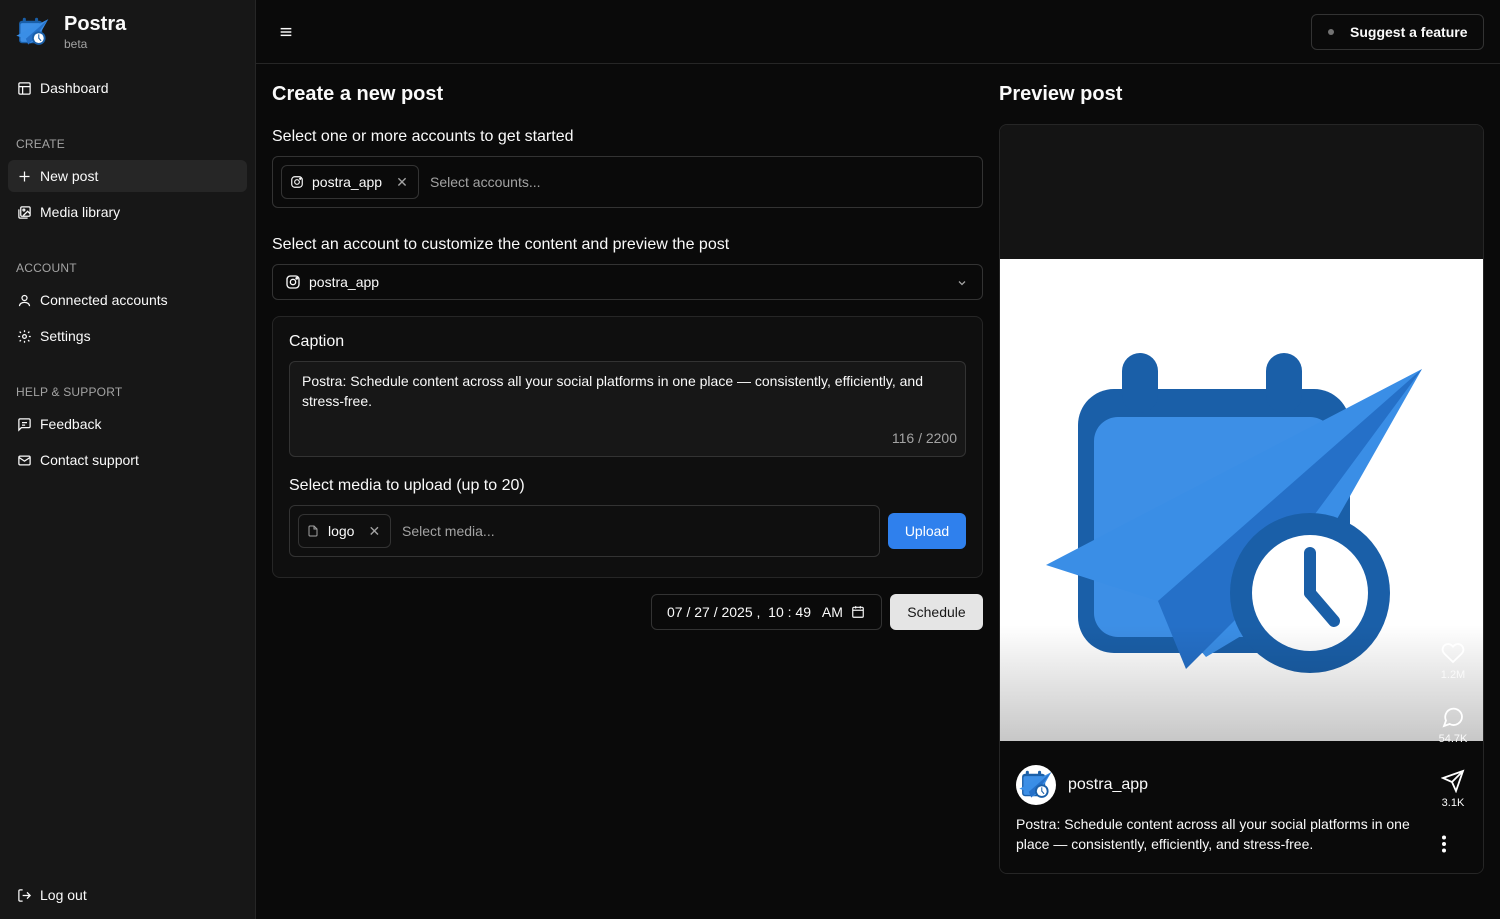  What do you see at coordinates (24, 88) in the screenshot?
I see `layout-icon` at bounding box center [24, 88].